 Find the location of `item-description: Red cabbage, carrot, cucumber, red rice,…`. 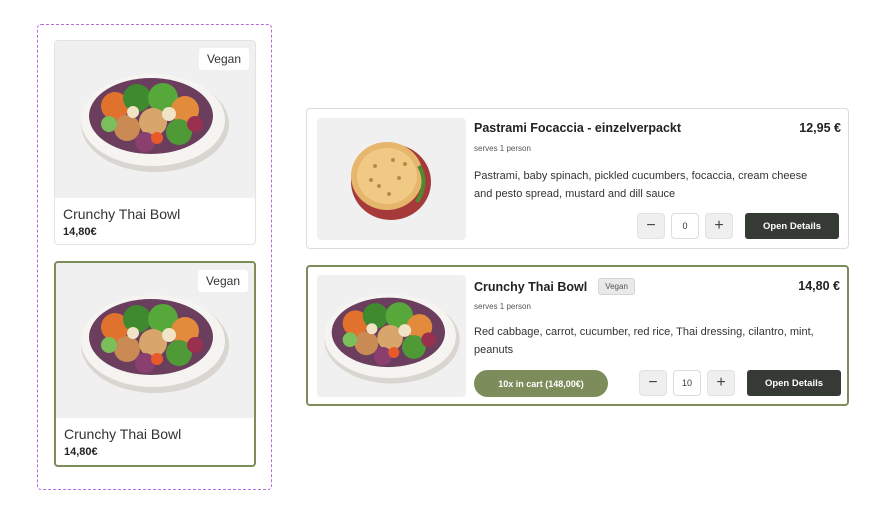

item-description: Red cabbage, carrot, cucumber, red rice,… is located at coordinates (644, 341).